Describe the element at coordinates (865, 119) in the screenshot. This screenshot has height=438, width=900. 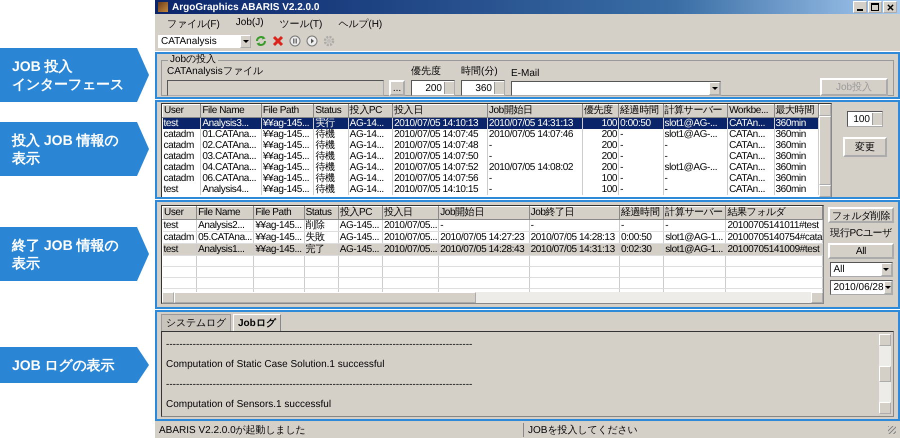
I see `priority-spinner: 100` at that location.